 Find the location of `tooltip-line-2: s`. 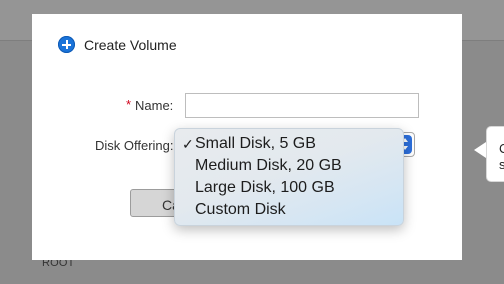

tooltip-line-2: s is located at coordinates (501, 164).